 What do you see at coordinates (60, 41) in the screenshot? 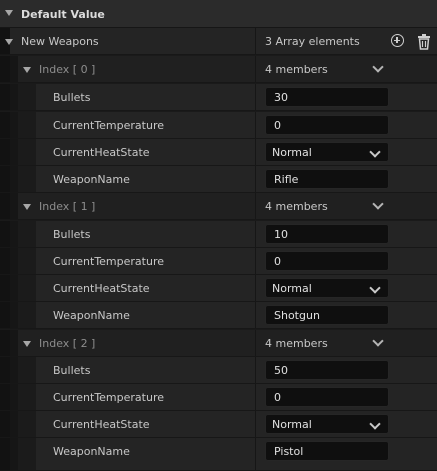
I see `array-name: New Weapons` at bounding box center [60, 41].